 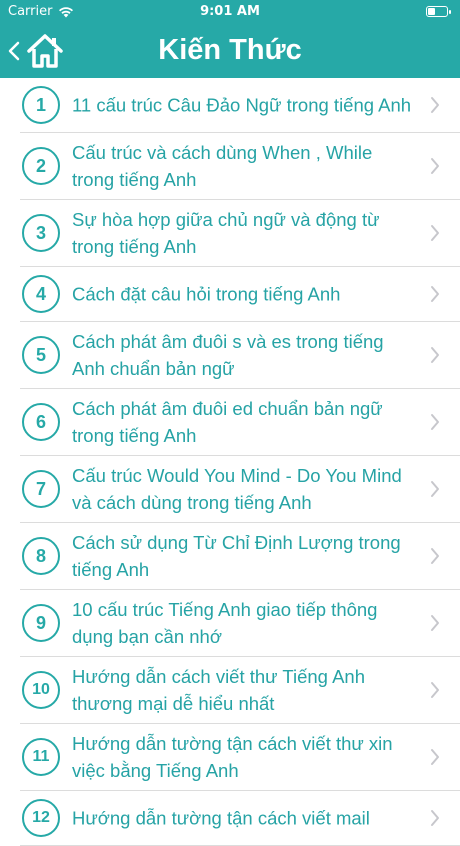 What do you see at coordinates (41, 355) in the screenshot?
I see `item-number-badge: 5` at bounding box center [41, 355].